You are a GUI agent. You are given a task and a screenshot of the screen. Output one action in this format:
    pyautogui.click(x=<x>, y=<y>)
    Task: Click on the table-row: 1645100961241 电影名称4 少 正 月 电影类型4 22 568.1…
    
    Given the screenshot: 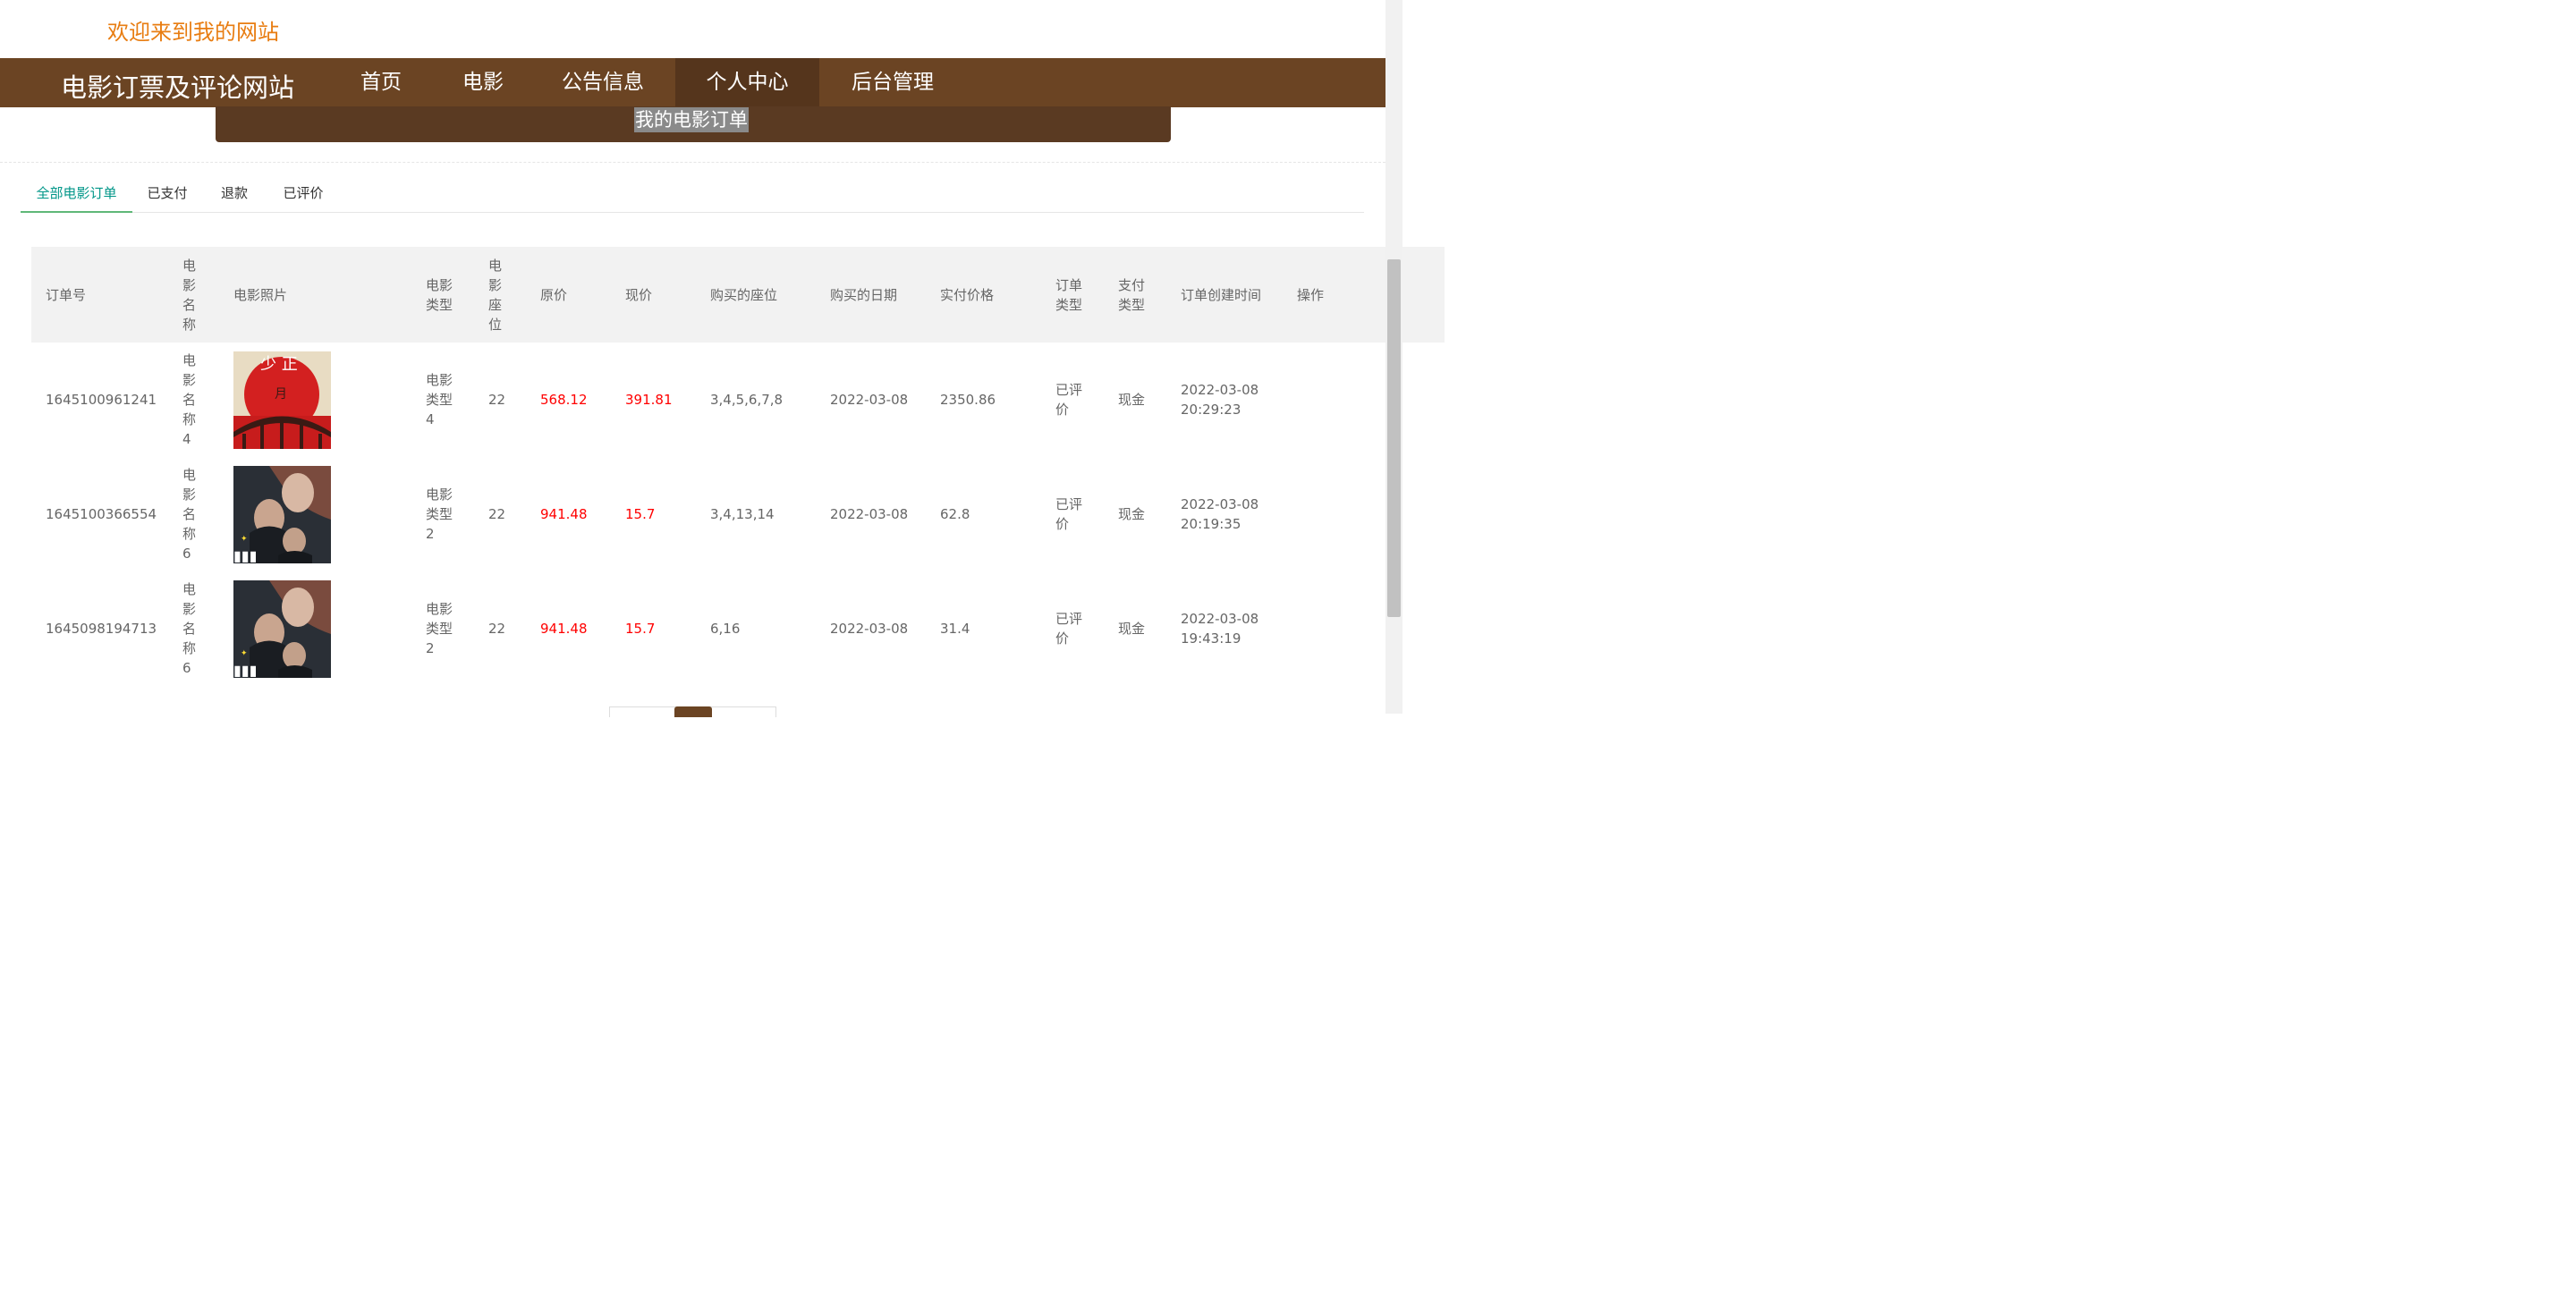 What is the action you would take?
    pyautogui.click(x=738, y=400)
    